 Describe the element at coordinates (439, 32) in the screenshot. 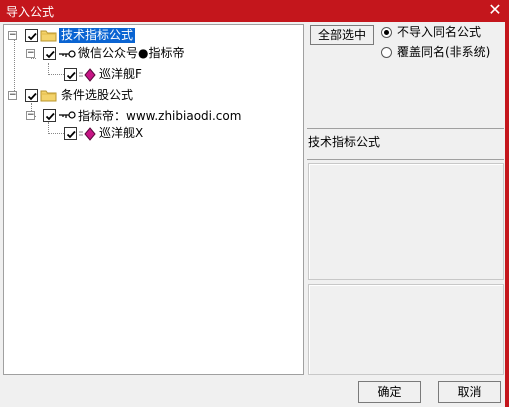

I see `radio-label: 不导入同名公式` at that location.